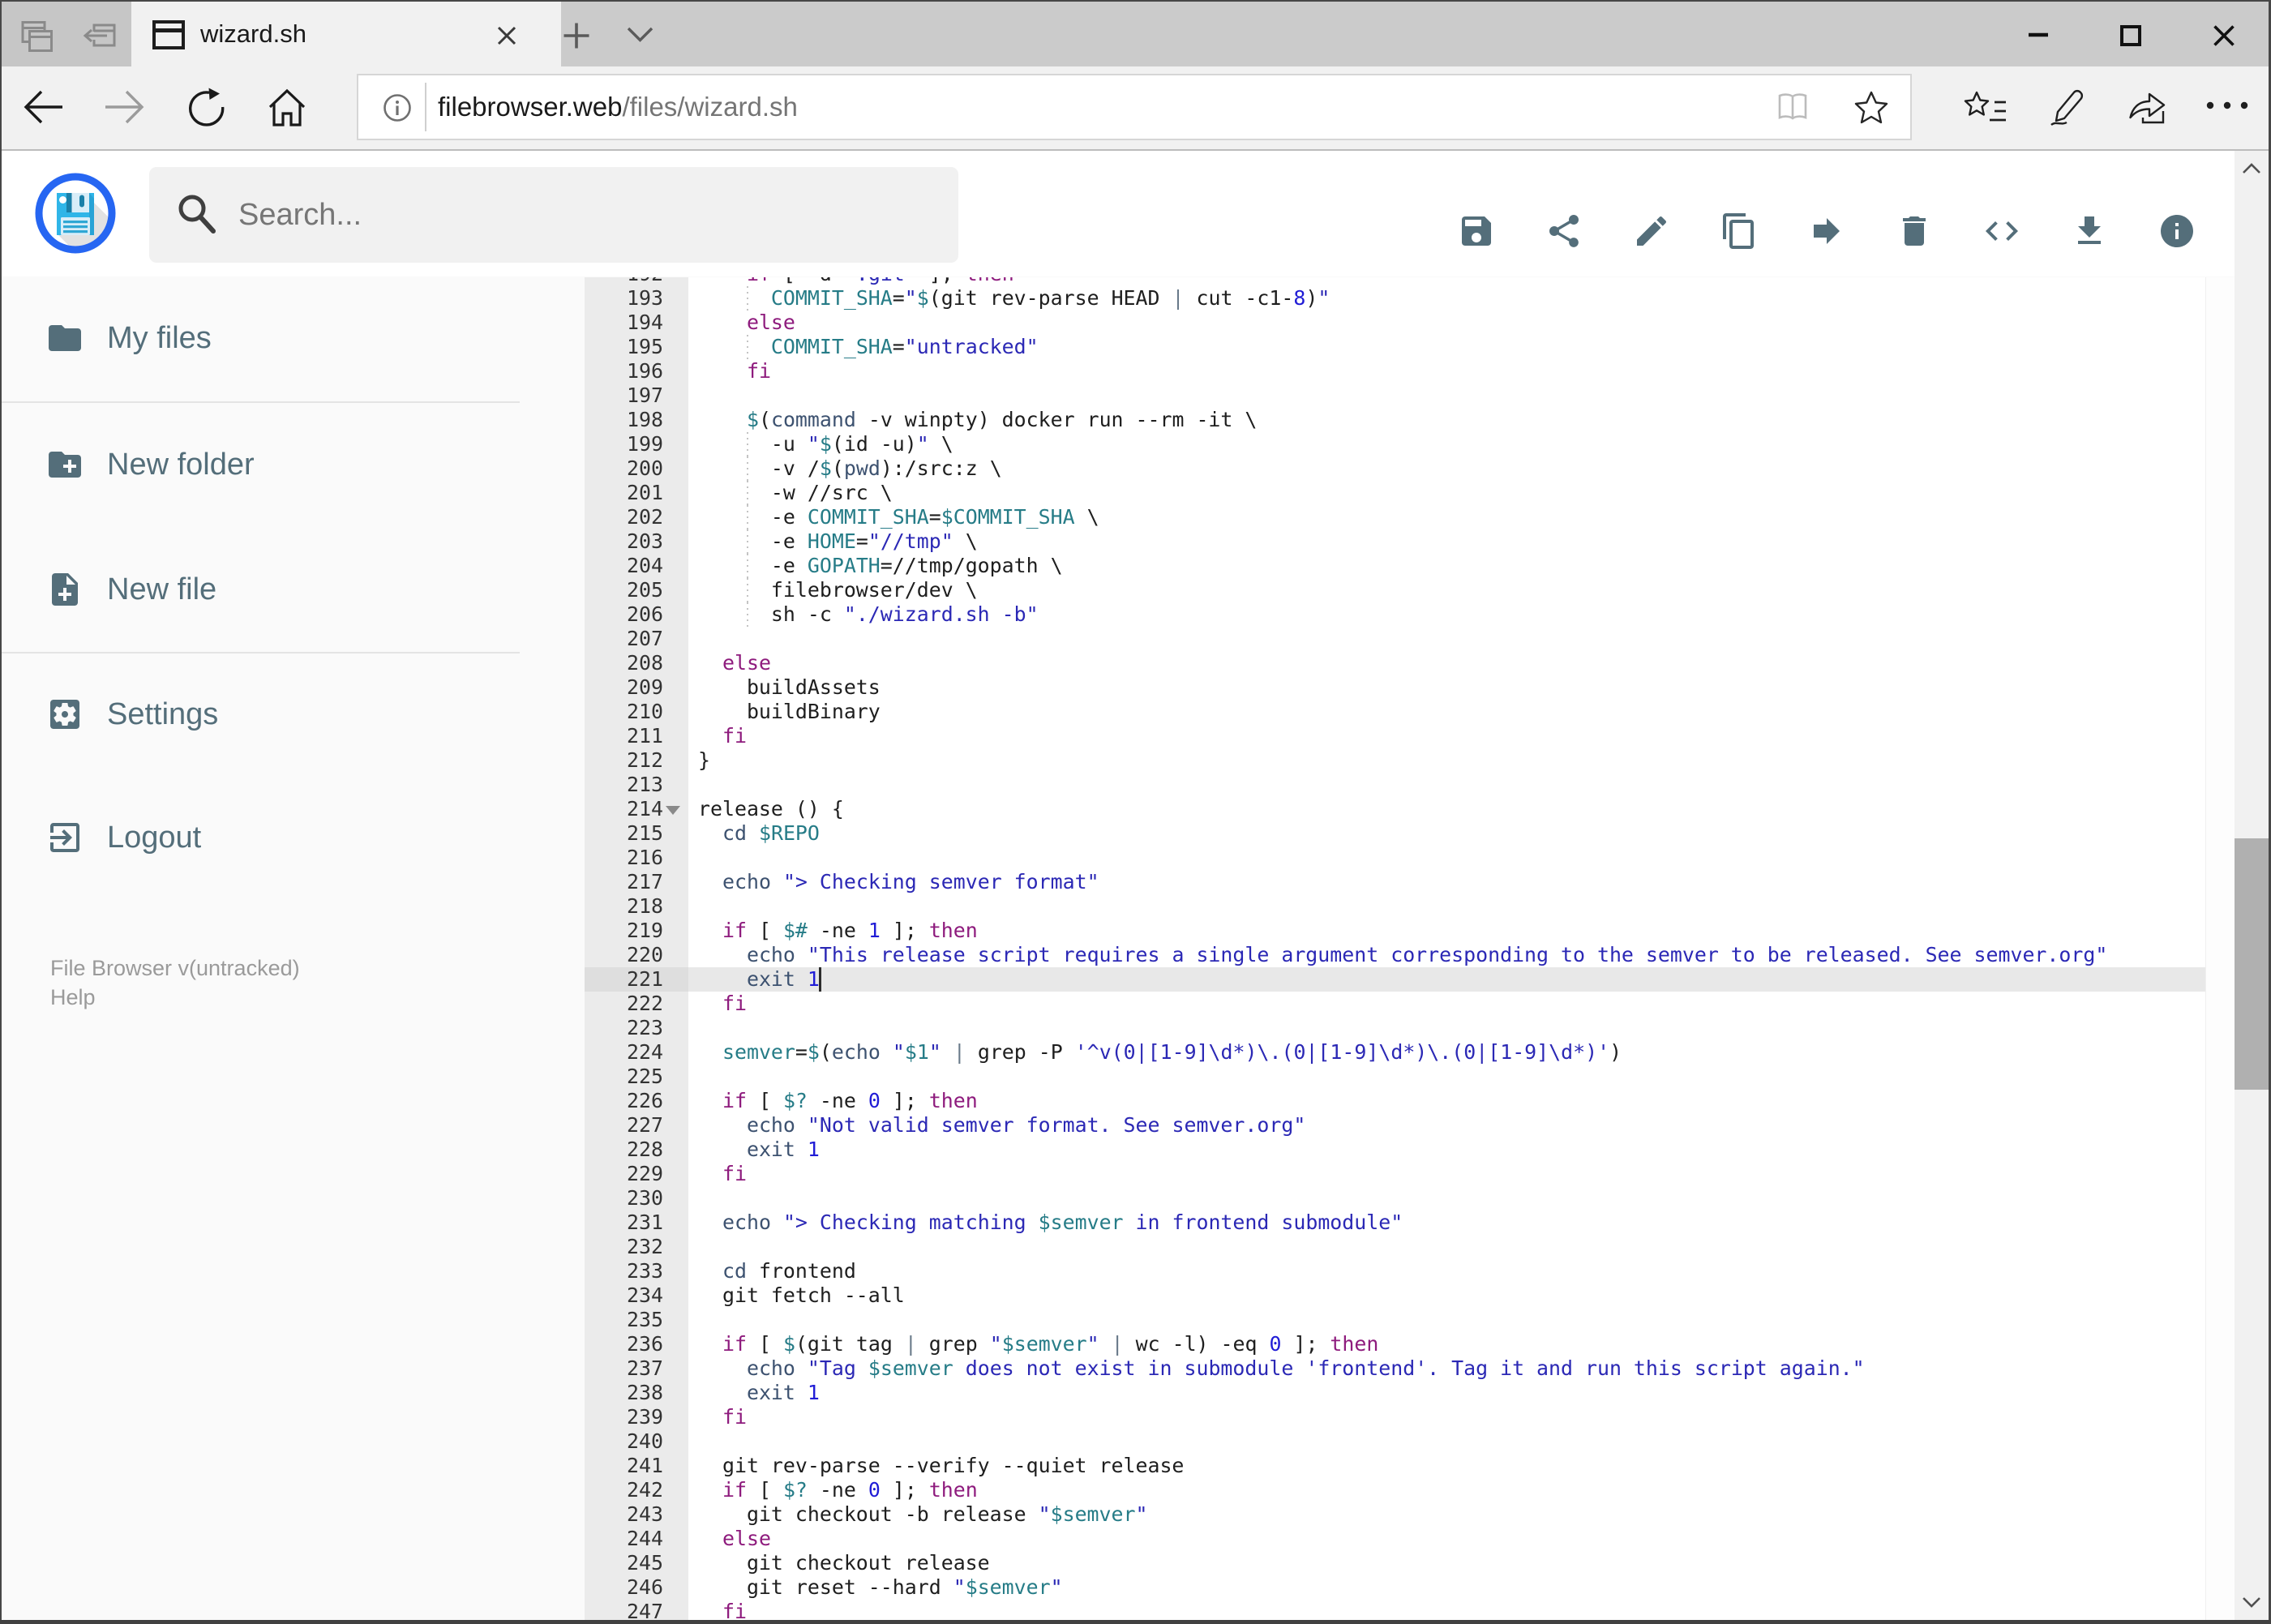 This screenshot has height=1624, width=2271. I want to click on gutter-line-number: 192, so click(624, 281).